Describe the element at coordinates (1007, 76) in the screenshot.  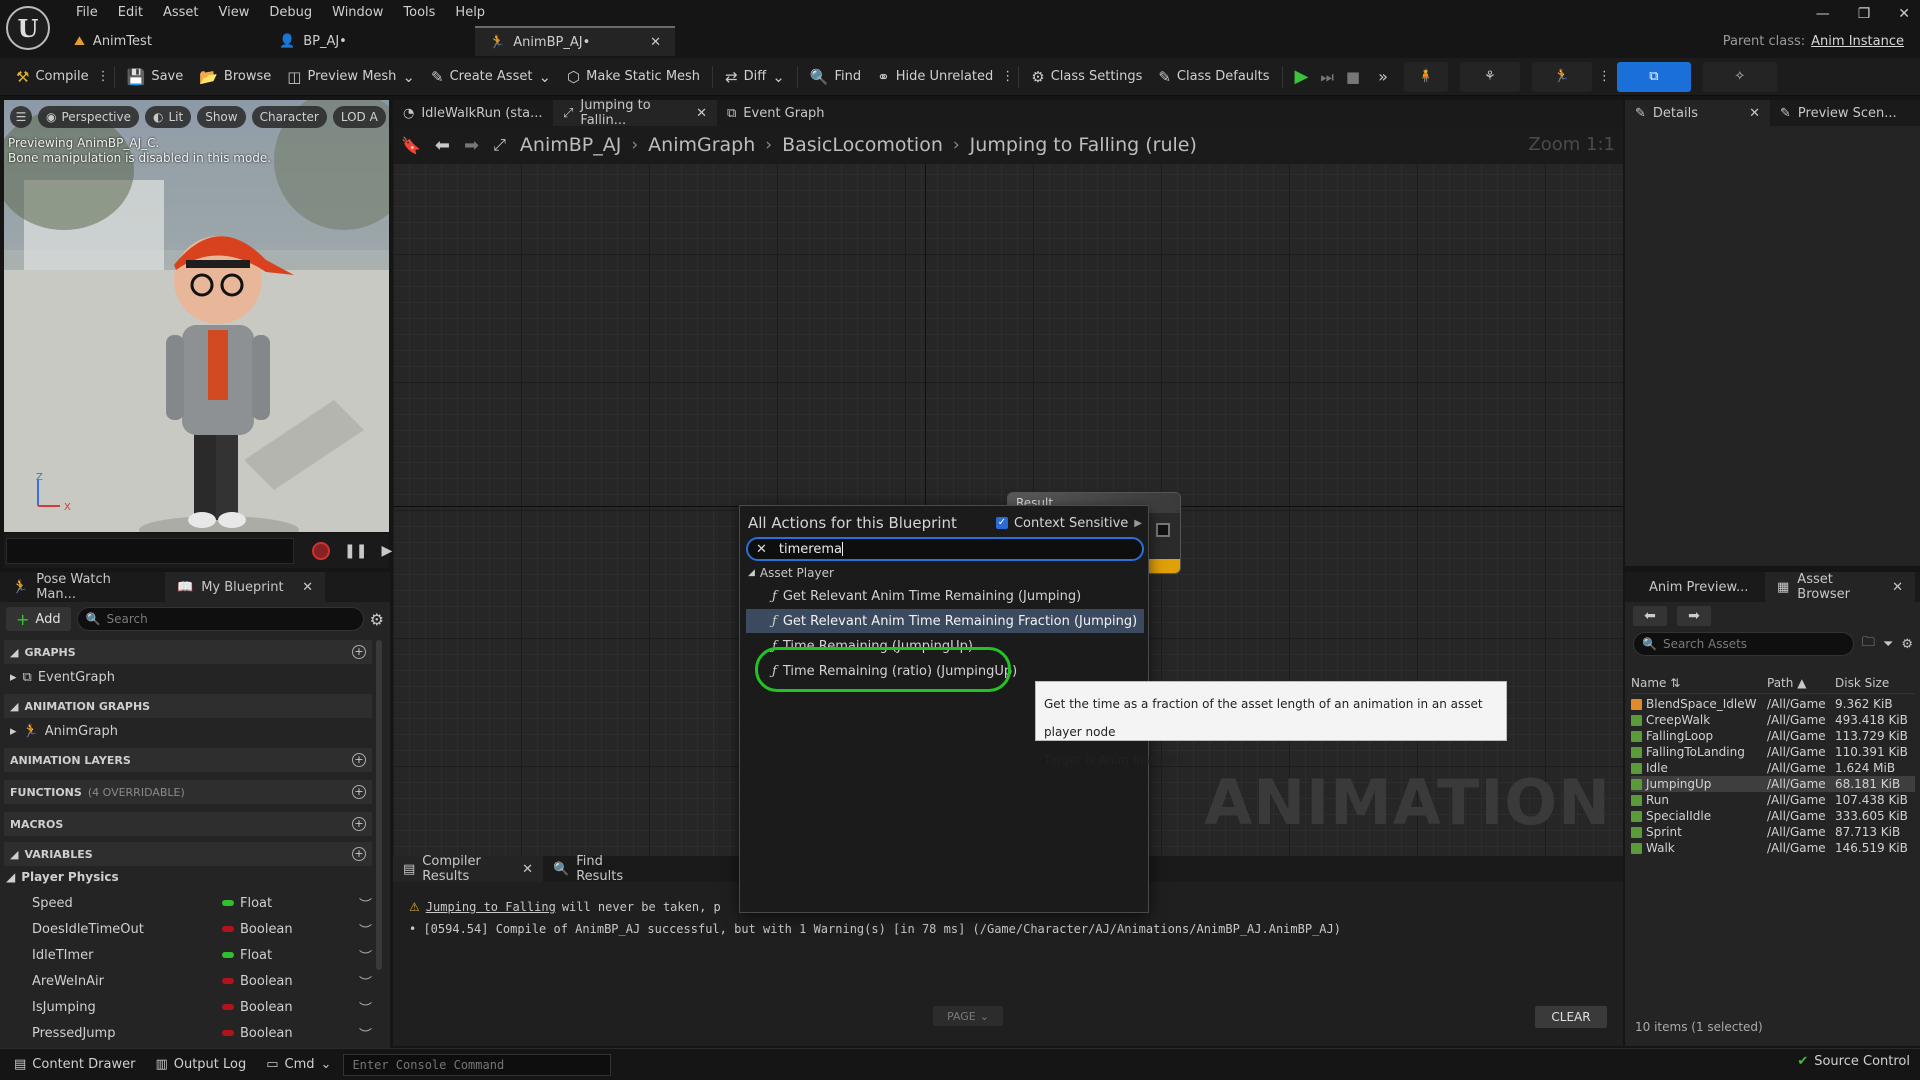
I see `more-options-icon: ⋮` at that location.